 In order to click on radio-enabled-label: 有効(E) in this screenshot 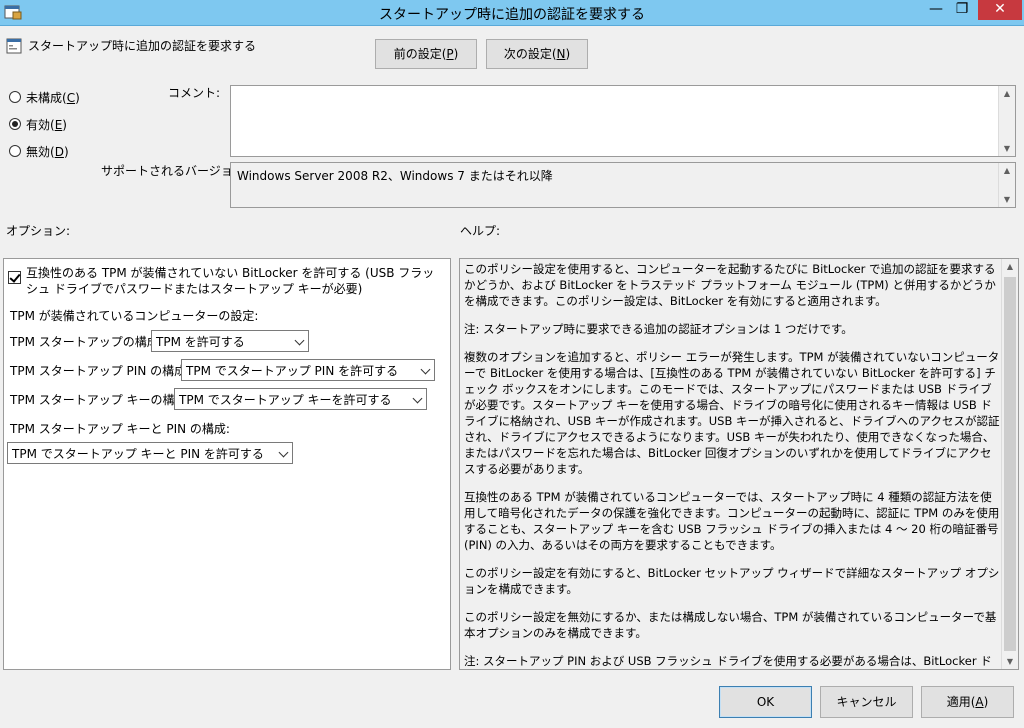, I will do `click(46, 125)`.